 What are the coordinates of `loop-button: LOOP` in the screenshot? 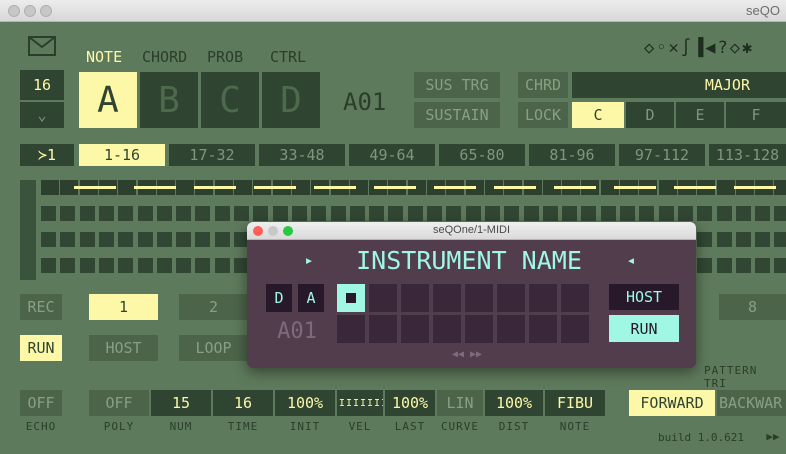 It's located at (213, 348).